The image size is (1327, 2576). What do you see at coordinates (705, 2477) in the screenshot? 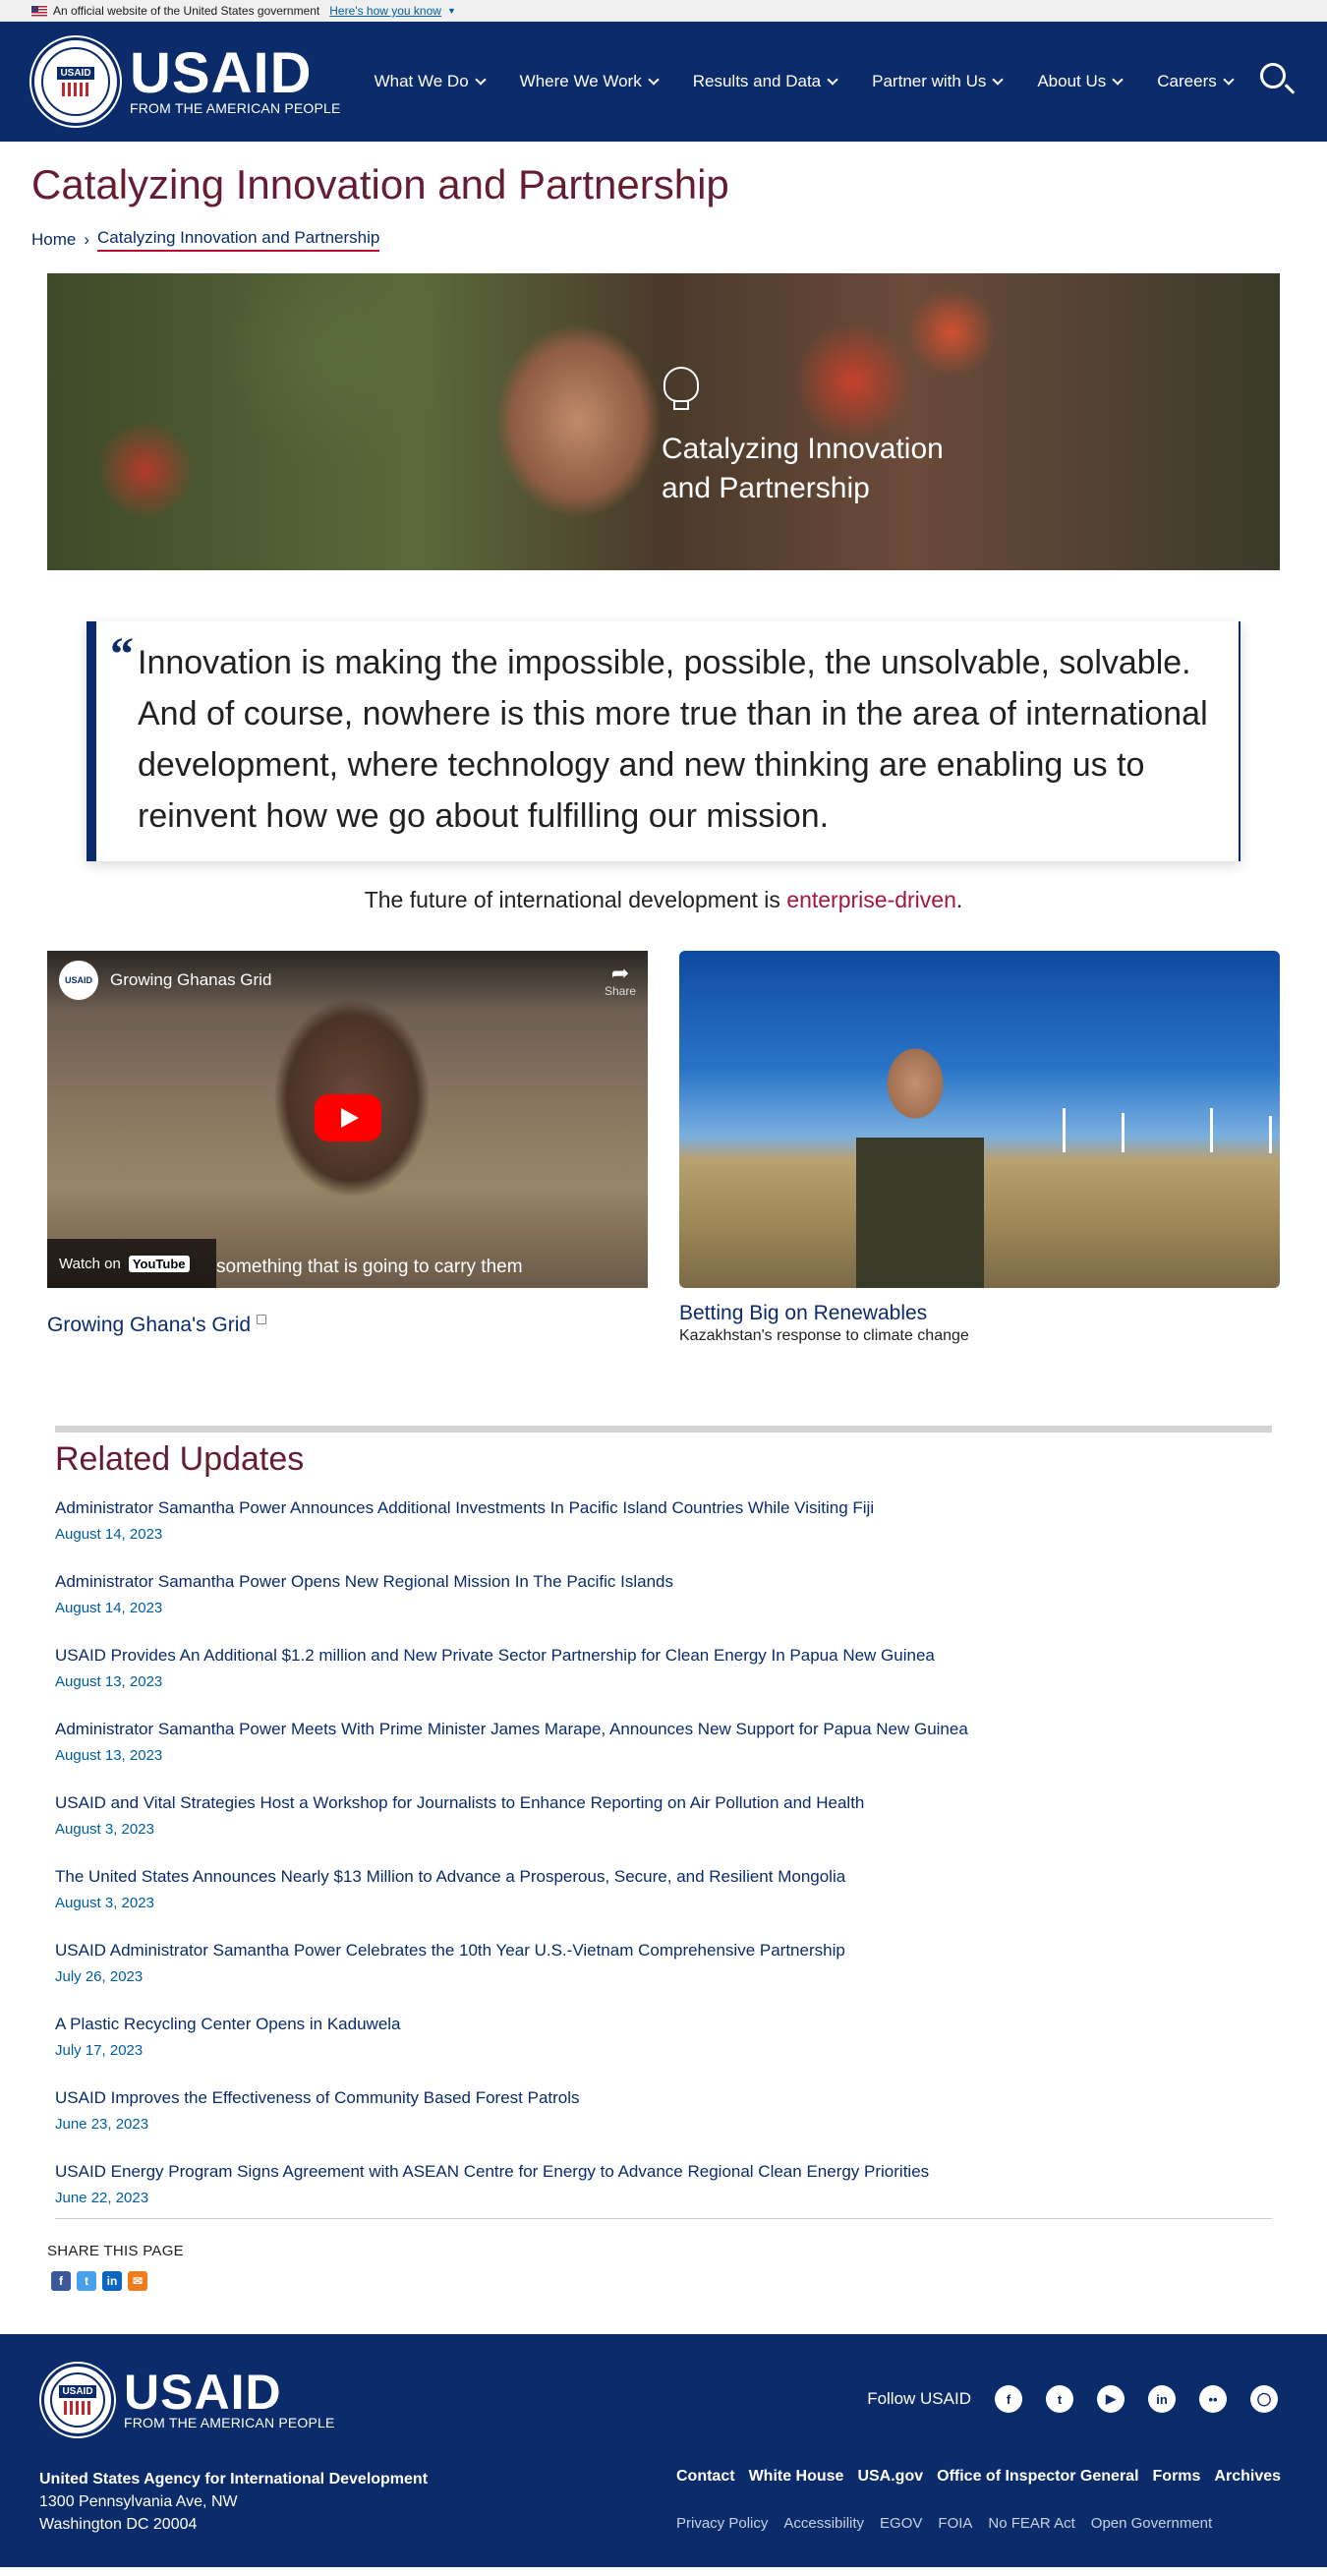
I see `footer-link-contact: Contact` at bounding box center [705, 2477].